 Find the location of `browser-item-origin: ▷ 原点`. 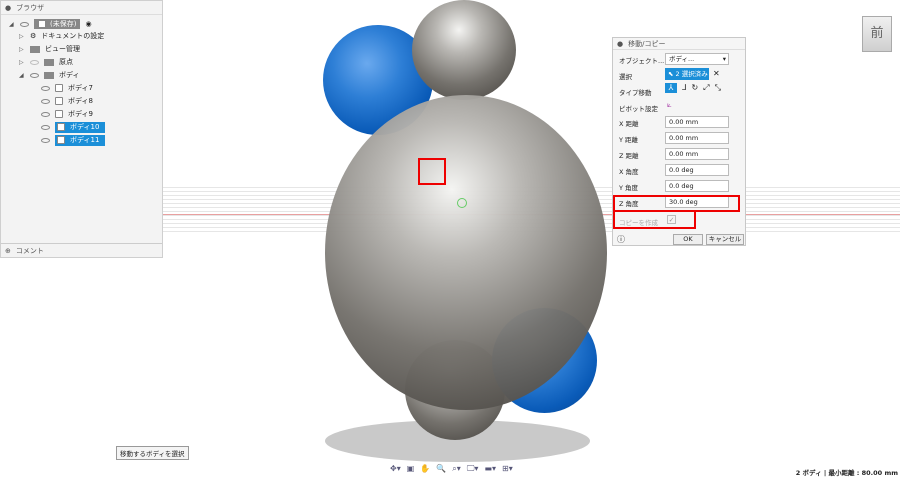

browser-item-origin: ▷ 原点 is located at coordinates (46, 62).